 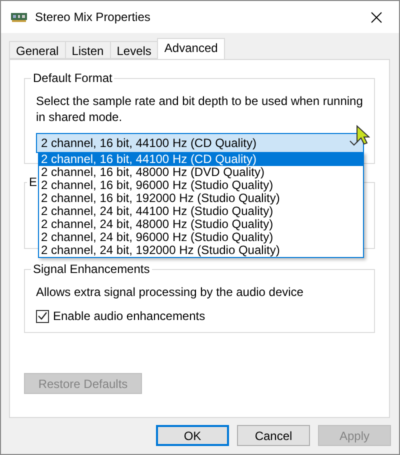 I want to click on dropdown-option: 2 channel, 24 bit, 96000 Hz (Studio Quality), so click(x=201, y=237).